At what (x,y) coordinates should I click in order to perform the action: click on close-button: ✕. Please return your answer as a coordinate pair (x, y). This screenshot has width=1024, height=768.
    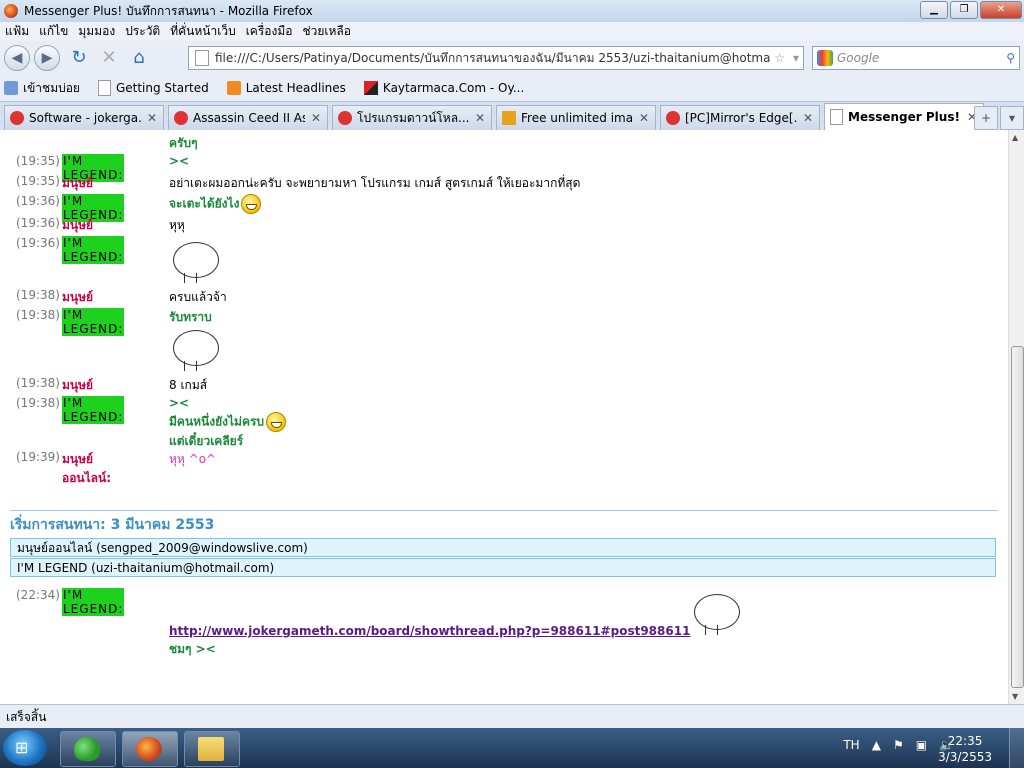
    Looking at the image, I should click on (1001, 10).